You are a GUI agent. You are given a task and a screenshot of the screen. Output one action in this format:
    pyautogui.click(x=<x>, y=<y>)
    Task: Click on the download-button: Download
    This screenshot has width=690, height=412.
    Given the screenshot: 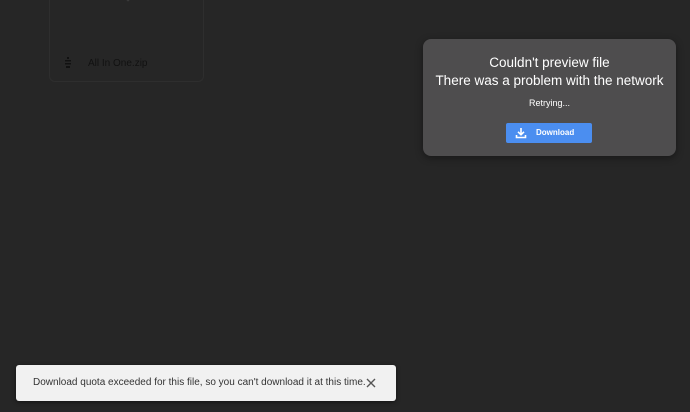 What is the action you would take?
    pyautogui.click(x=549, y=133)
    